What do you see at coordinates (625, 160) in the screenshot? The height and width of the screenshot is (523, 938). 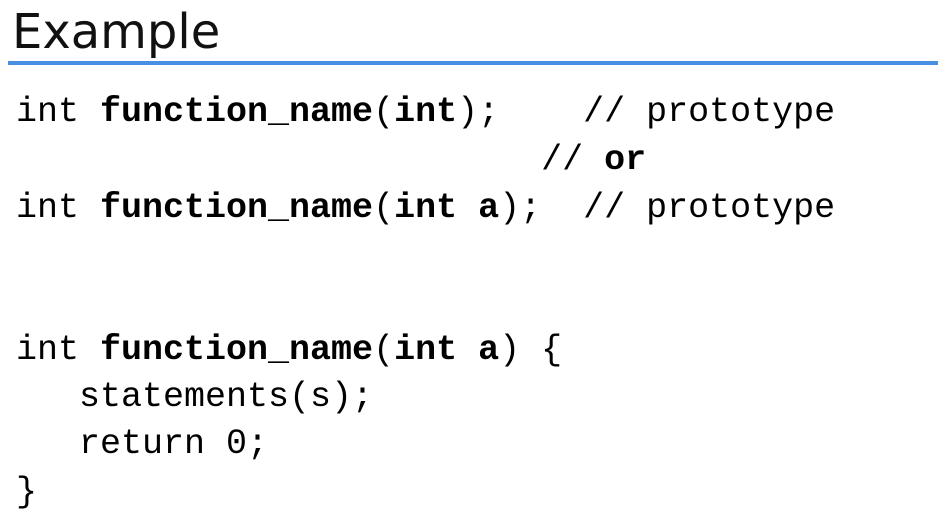 I see `comment-or: or` at bounding box center [625, 160].